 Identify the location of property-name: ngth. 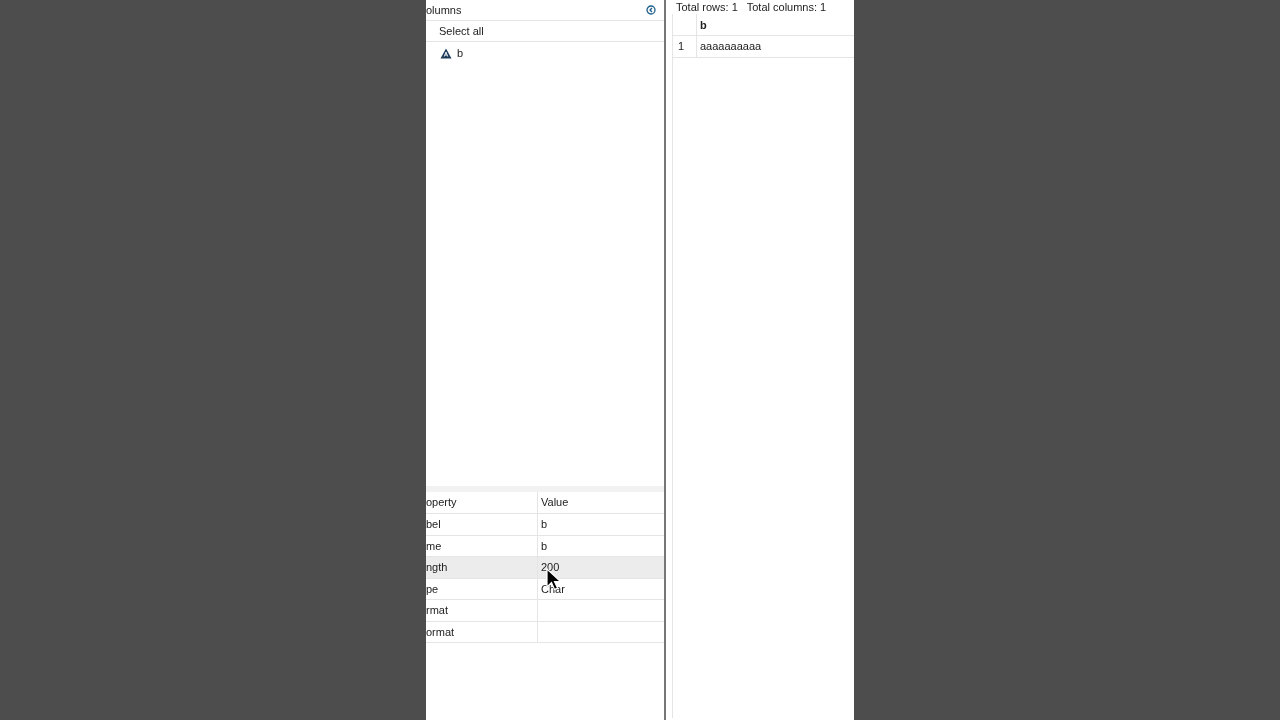
(437, 567).